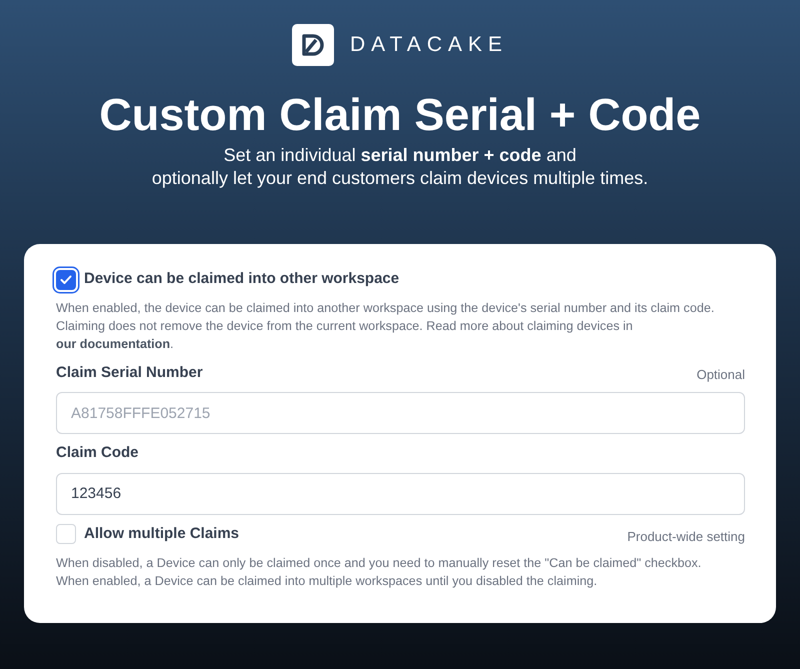 The width and height of the screenshot is (800, 669). What do you see at coordinates (400, 115) in the screenshot?
I see `page-title: Custom Claim Serial + Code` at bounding box center [400, 115].